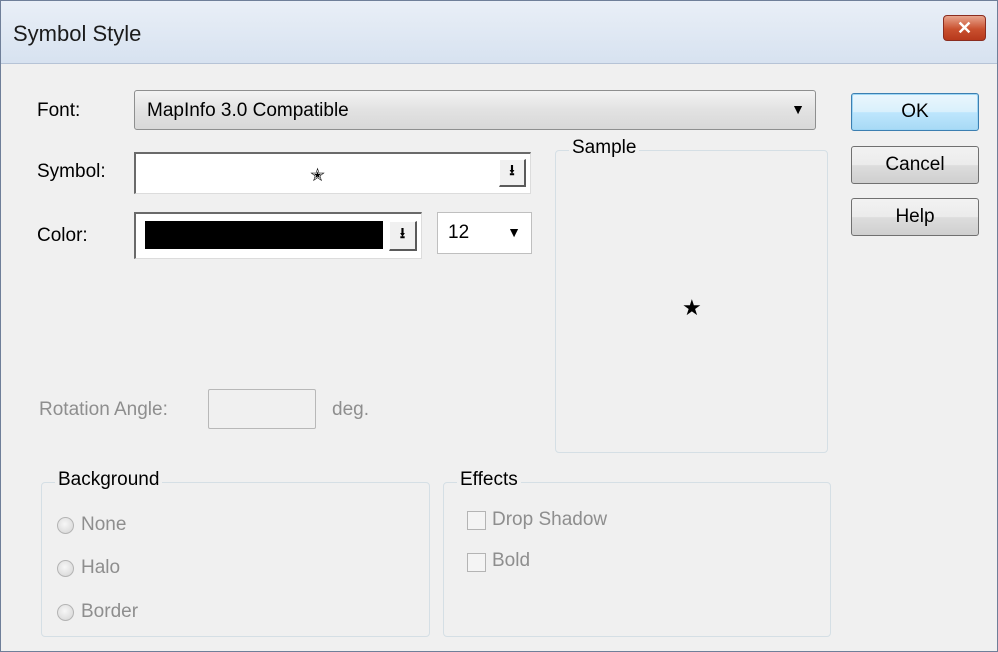 The width and height of the screenshot is (998, 652). What do you see at coordinates (65, 525) in the screenshot?
I see `background-none-radio` at bounding box center [65, 525].